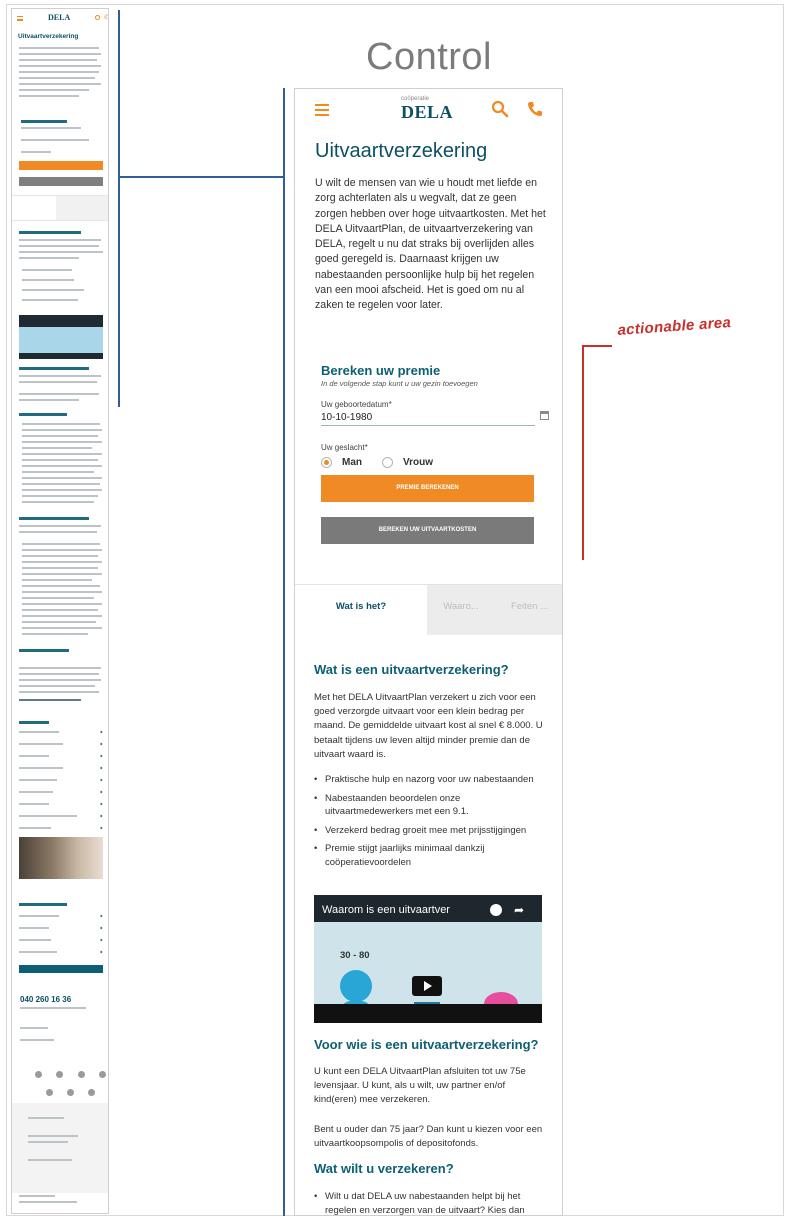  I want to click on phone-icon, so click(535, 109).